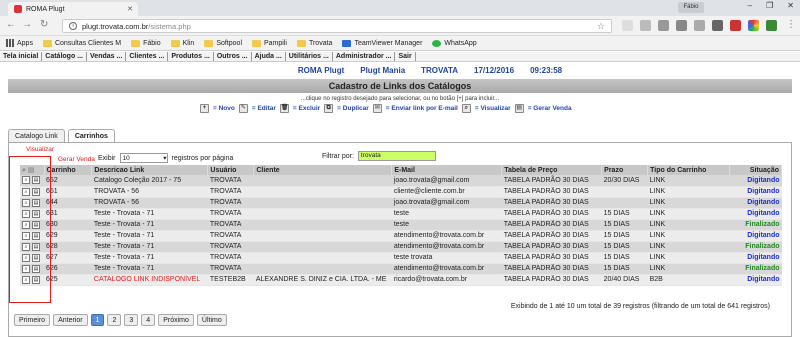 This screenshot has height=337, width=800. I want to click on maximize-icon: ❐, so click(769, 5).